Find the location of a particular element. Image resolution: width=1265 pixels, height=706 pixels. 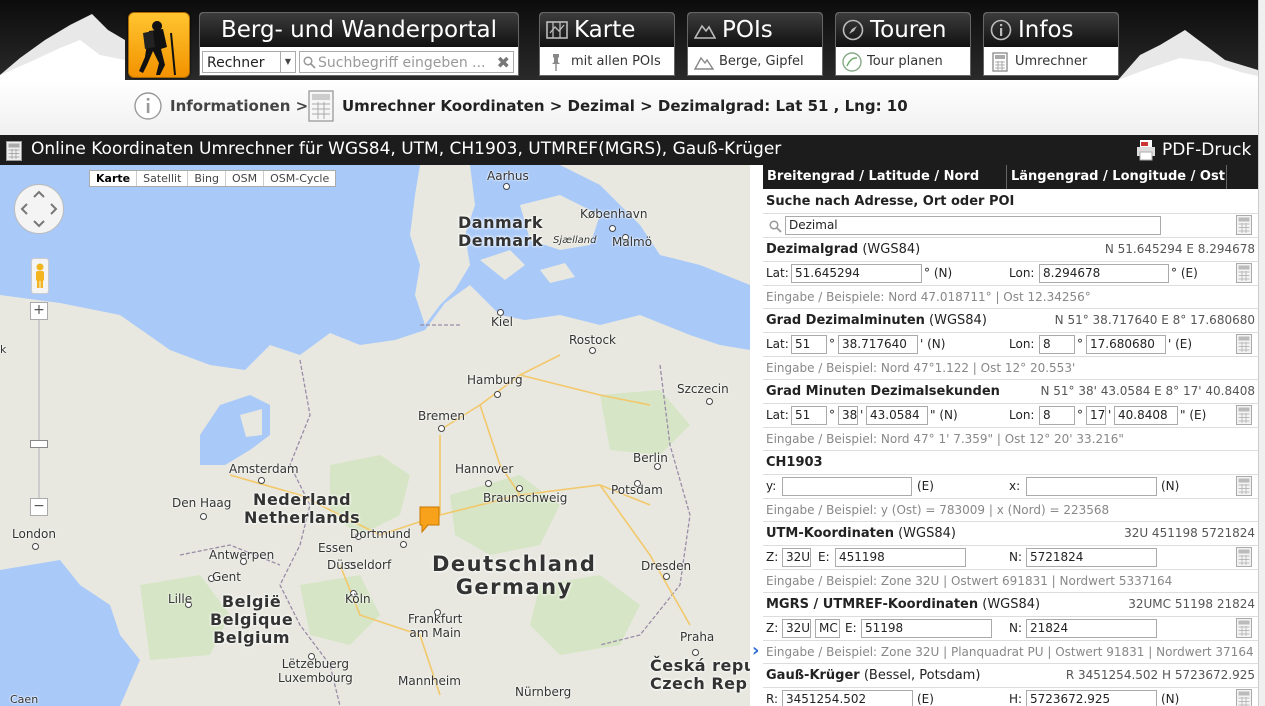

gdm-result: N 51° 38.717640 E 8° 17.680680 is located at coordinates (1154, 320).